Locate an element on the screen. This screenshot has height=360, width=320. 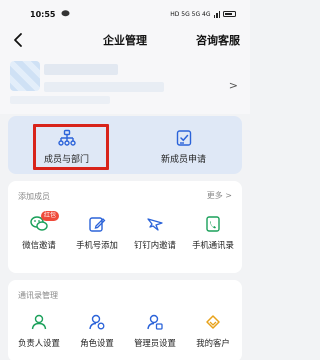
company-avatar is located at coordinates (25, 76).